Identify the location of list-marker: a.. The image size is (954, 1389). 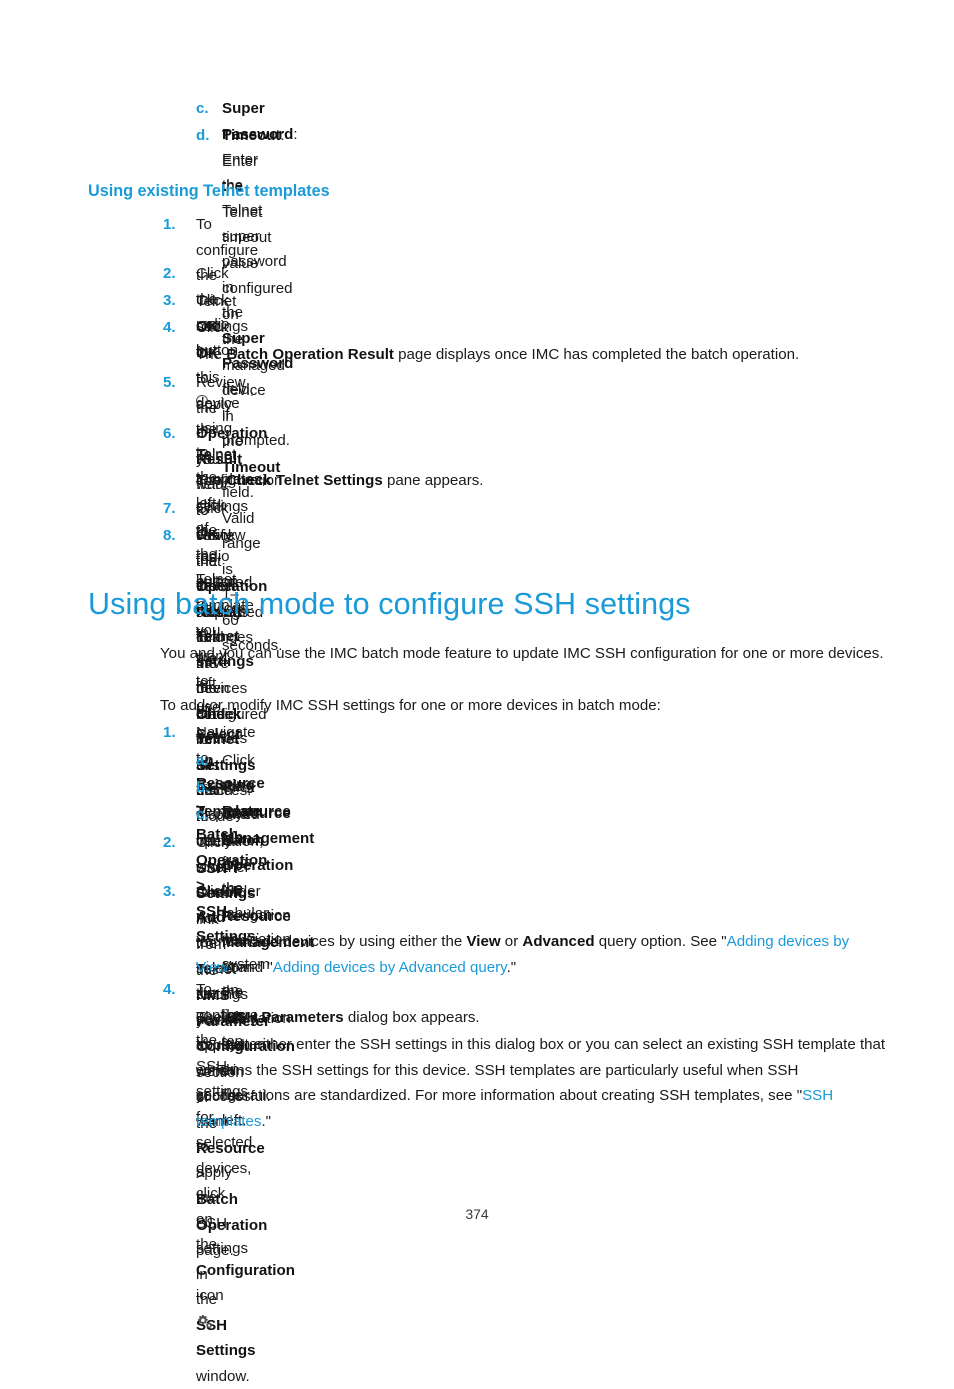
(202, 760).